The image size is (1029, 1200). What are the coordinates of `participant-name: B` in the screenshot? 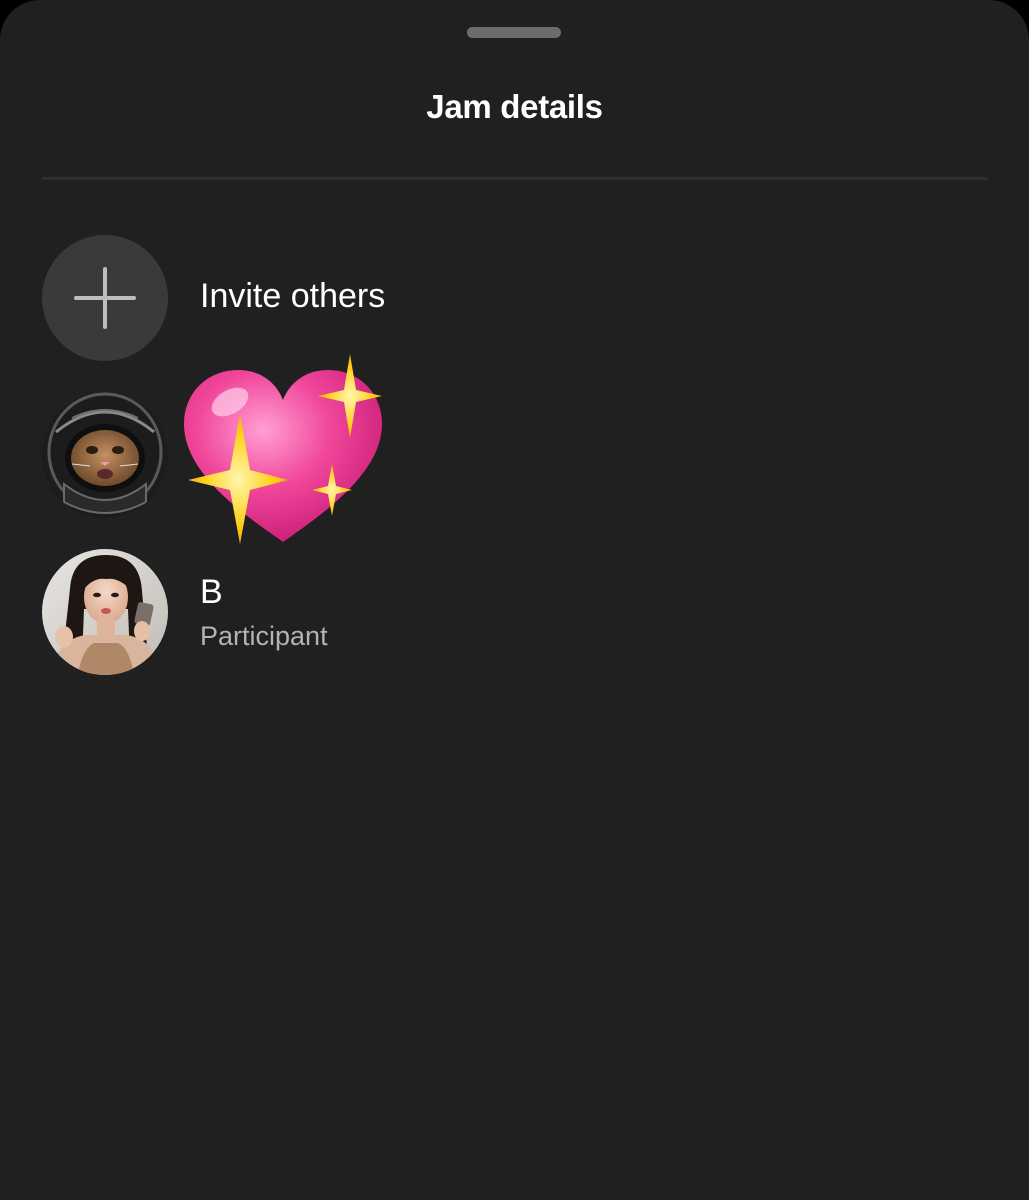 It's located at (211, 592).